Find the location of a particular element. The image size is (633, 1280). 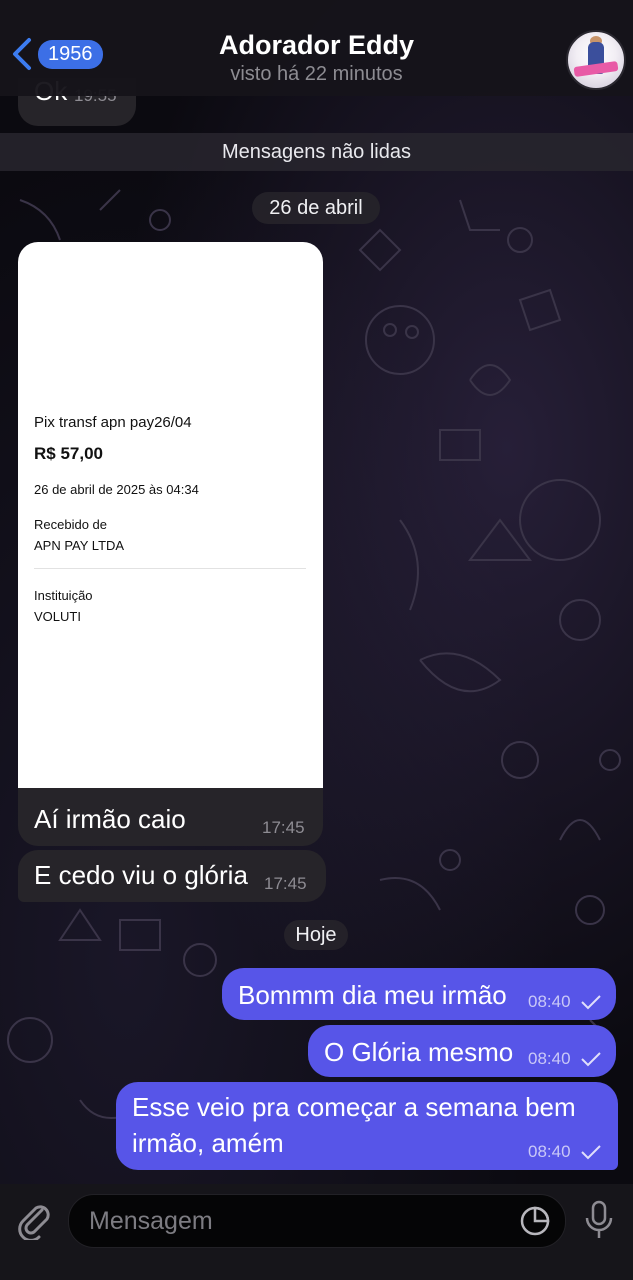

outgoing-message-bubble: O Glória mesmo 08:40 is located at coordinates (462, 1051).